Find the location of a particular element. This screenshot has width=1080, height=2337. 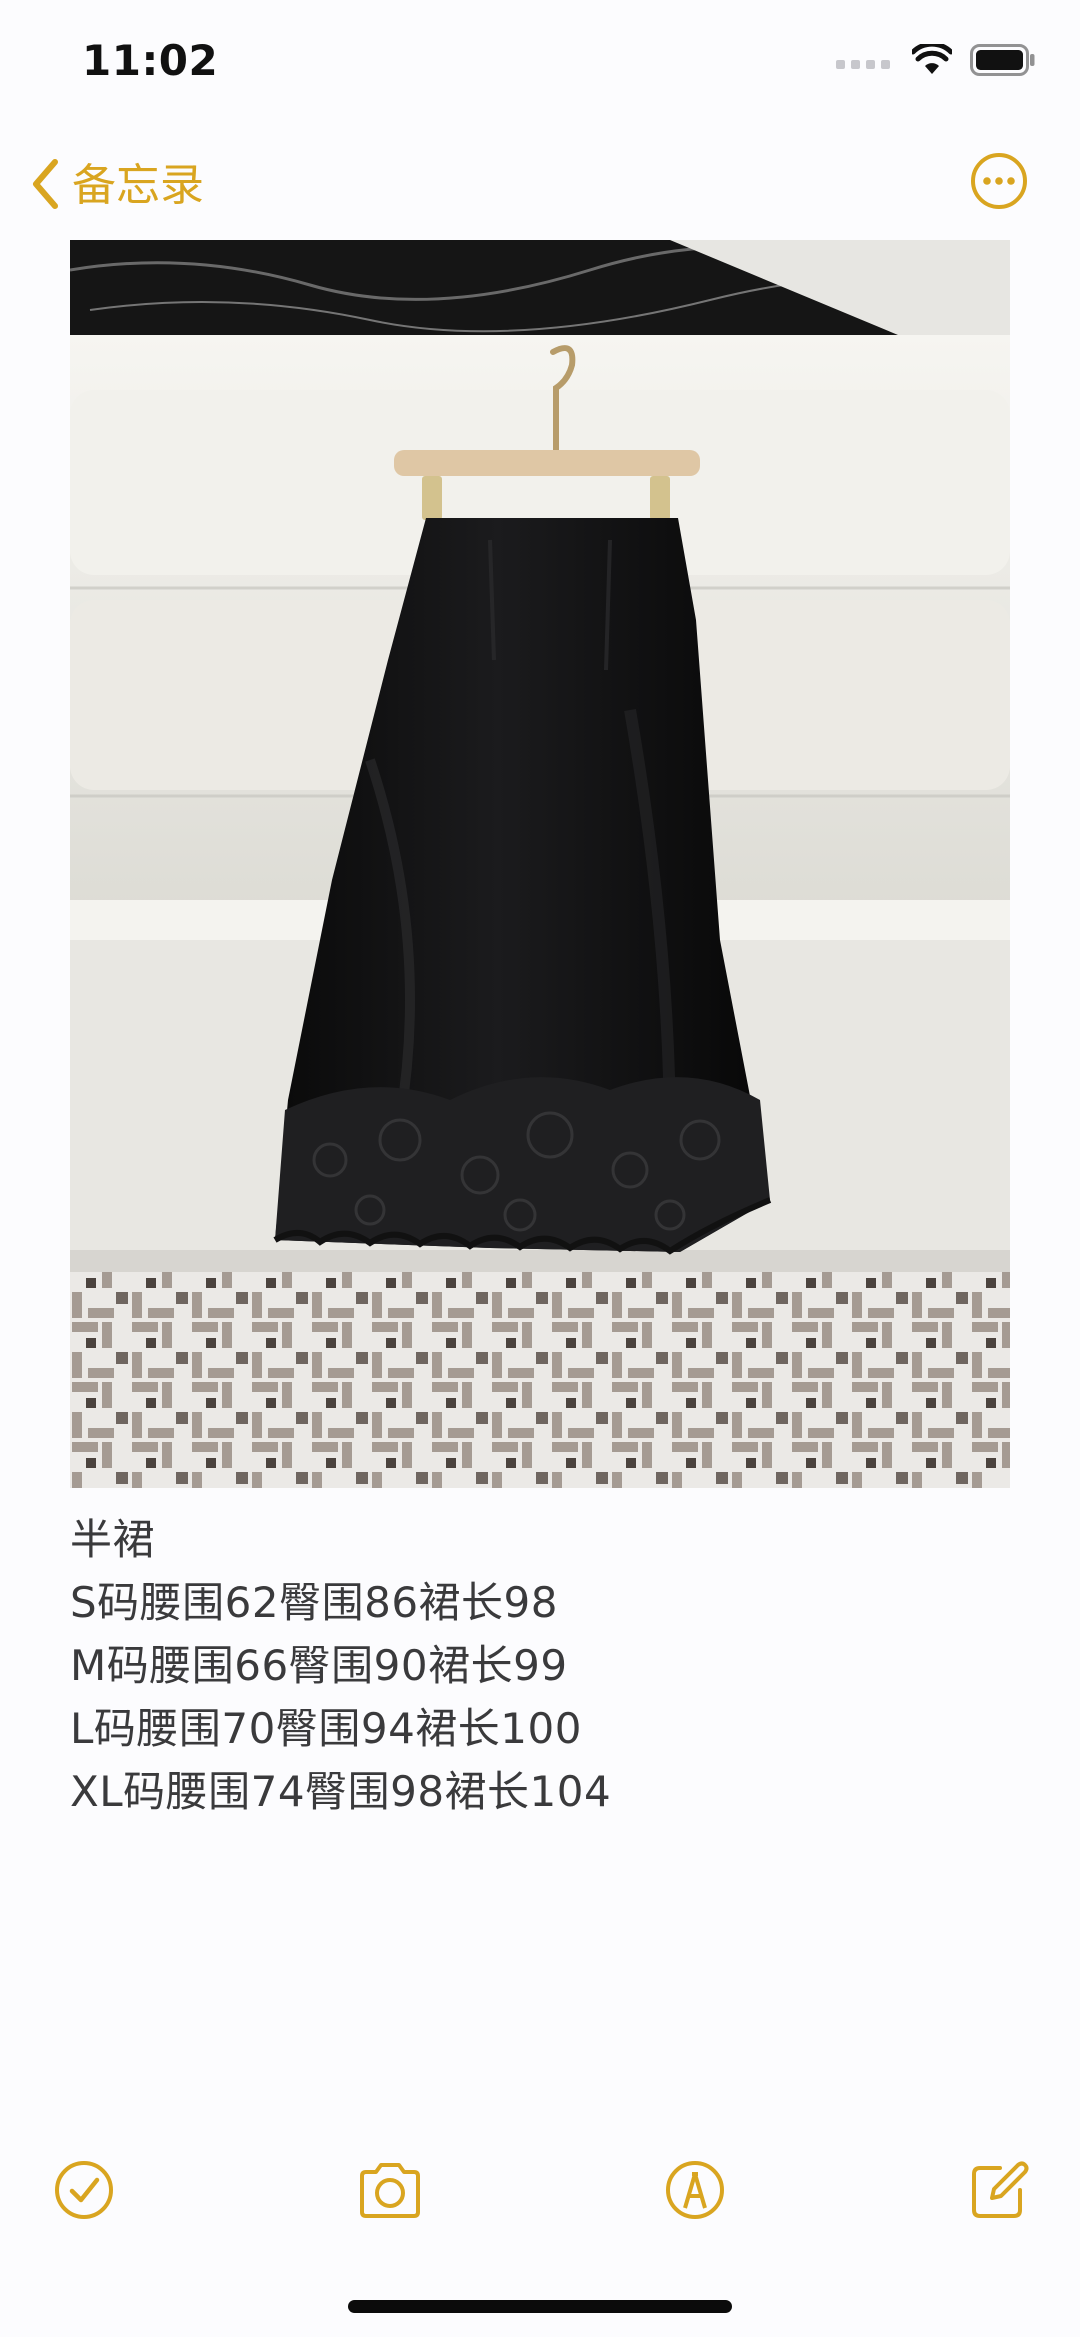

wifi-icon is located at coordinates (932, 60).